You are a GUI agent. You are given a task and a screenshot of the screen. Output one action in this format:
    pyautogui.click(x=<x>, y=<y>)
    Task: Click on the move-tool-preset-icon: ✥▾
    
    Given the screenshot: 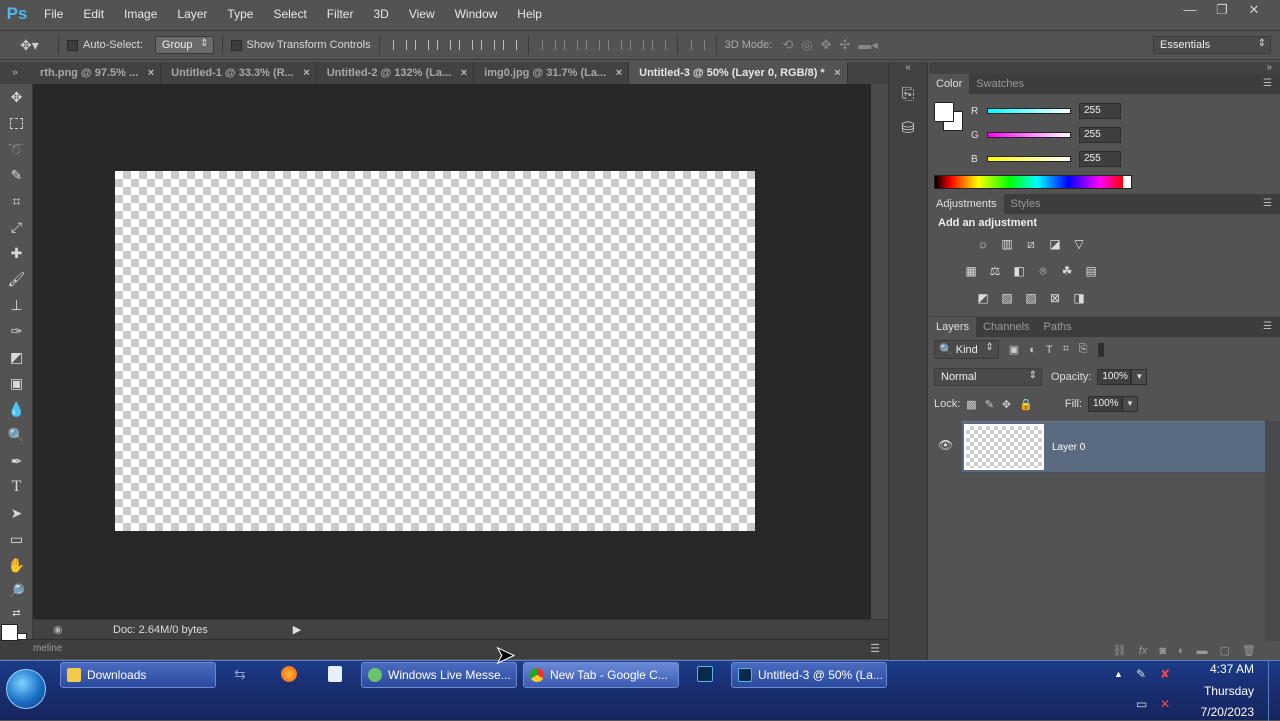 What is the action you would take?
    pyautogui.click(x=35, y=45)
    